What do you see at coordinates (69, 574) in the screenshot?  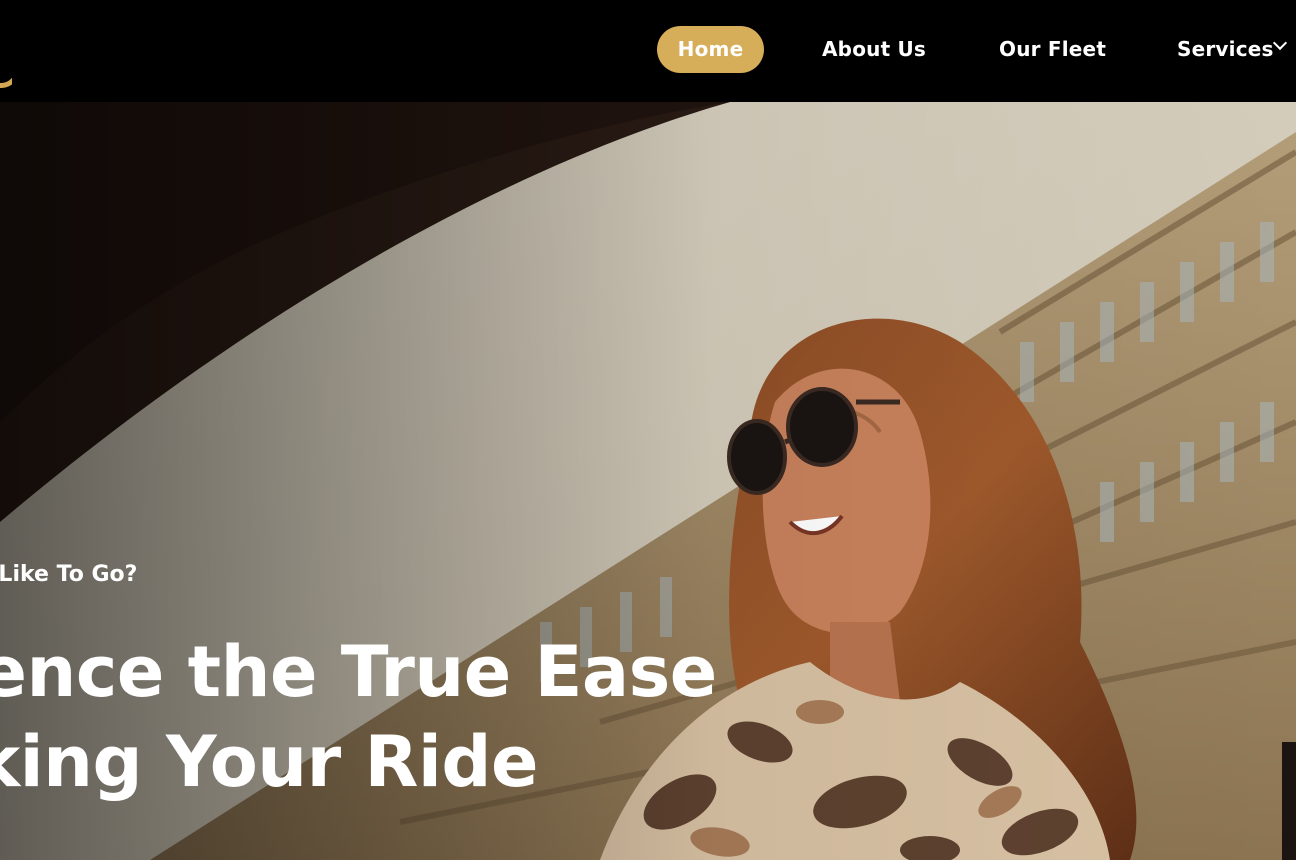 I see `hero-eyebrow: ou Like To Go?` at bounding box center [69, 574].